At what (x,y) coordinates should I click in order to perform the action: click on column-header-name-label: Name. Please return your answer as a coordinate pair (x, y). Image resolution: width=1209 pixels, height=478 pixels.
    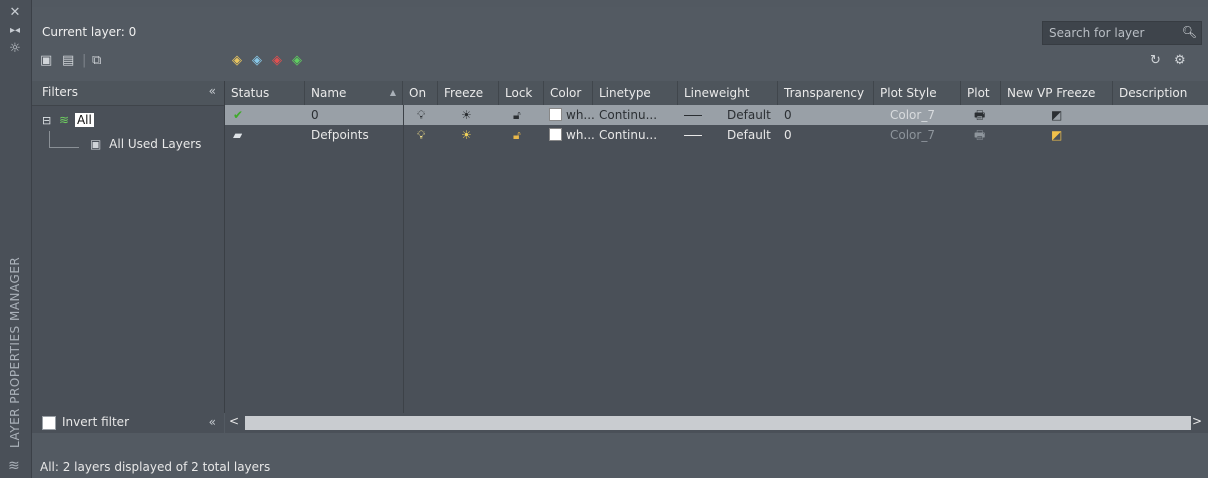
    Looking at the image, I should click on (329, 93).